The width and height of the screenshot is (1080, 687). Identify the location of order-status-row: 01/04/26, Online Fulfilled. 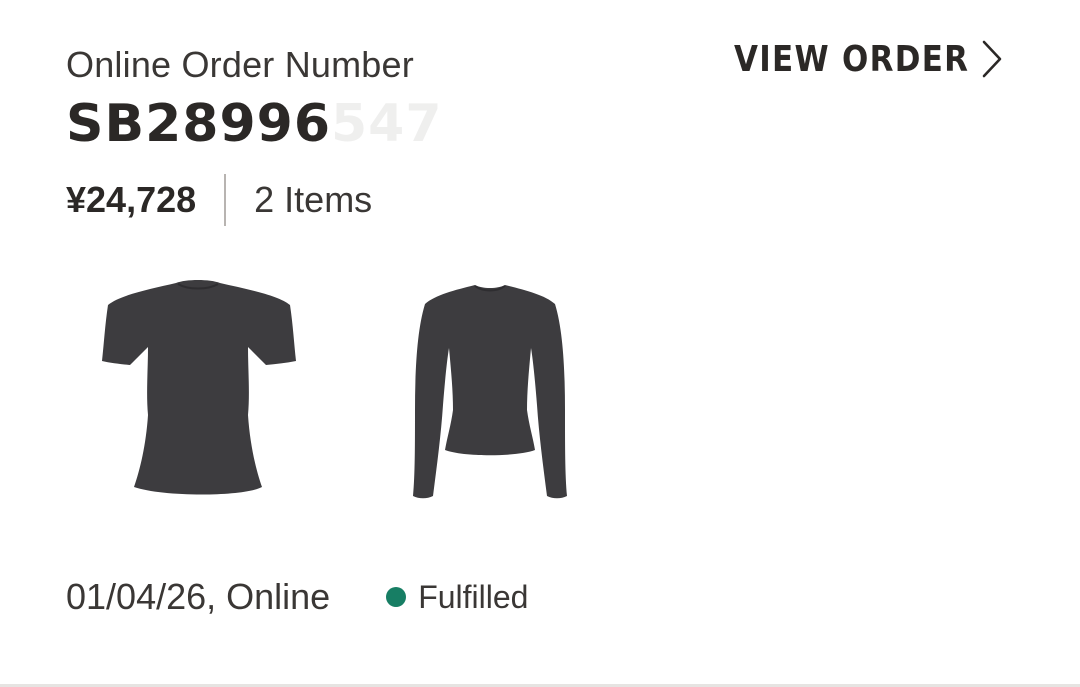
(297, 597).